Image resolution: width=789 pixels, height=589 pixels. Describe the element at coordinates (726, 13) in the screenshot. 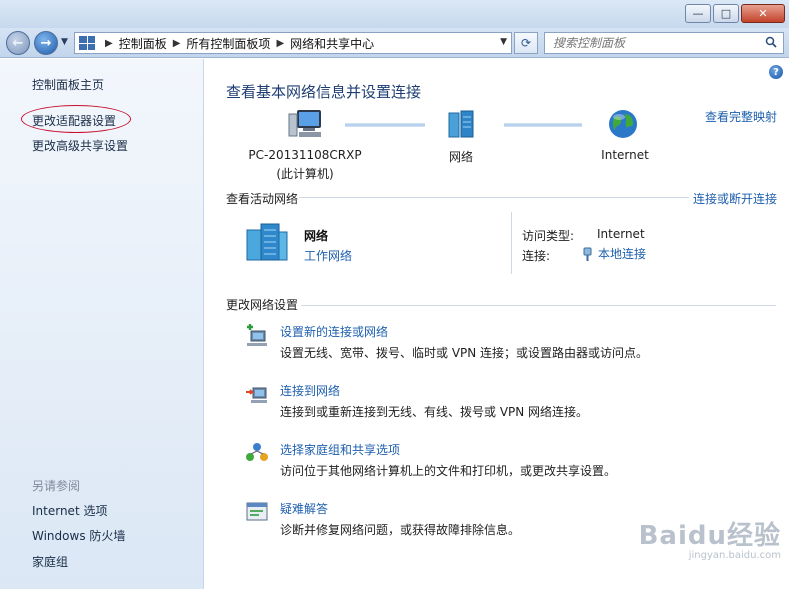

I see `maximize-button: □` at that location.